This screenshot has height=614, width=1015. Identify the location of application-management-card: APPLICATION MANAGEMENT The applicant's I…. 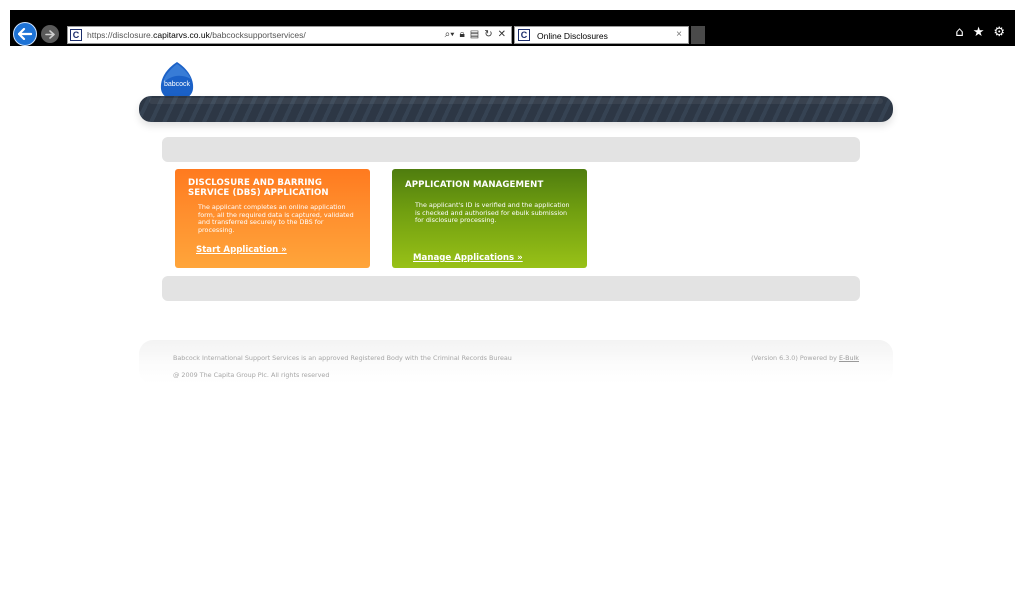
(489, 218).